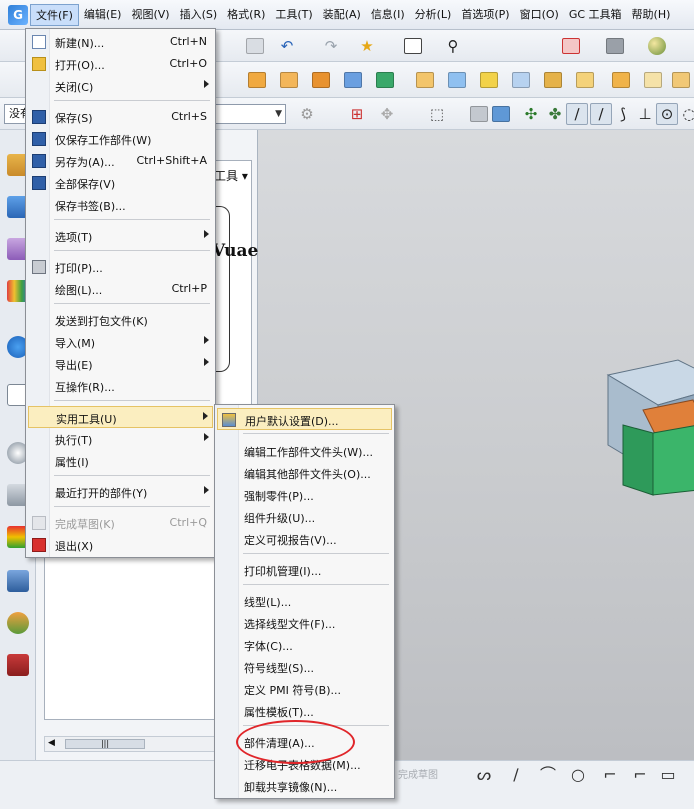  What do you see at coordinates (120, 417) in the screenshot?
I see `menu-item-utilities: 实用工具(U)` at bounding box center [120, 417].